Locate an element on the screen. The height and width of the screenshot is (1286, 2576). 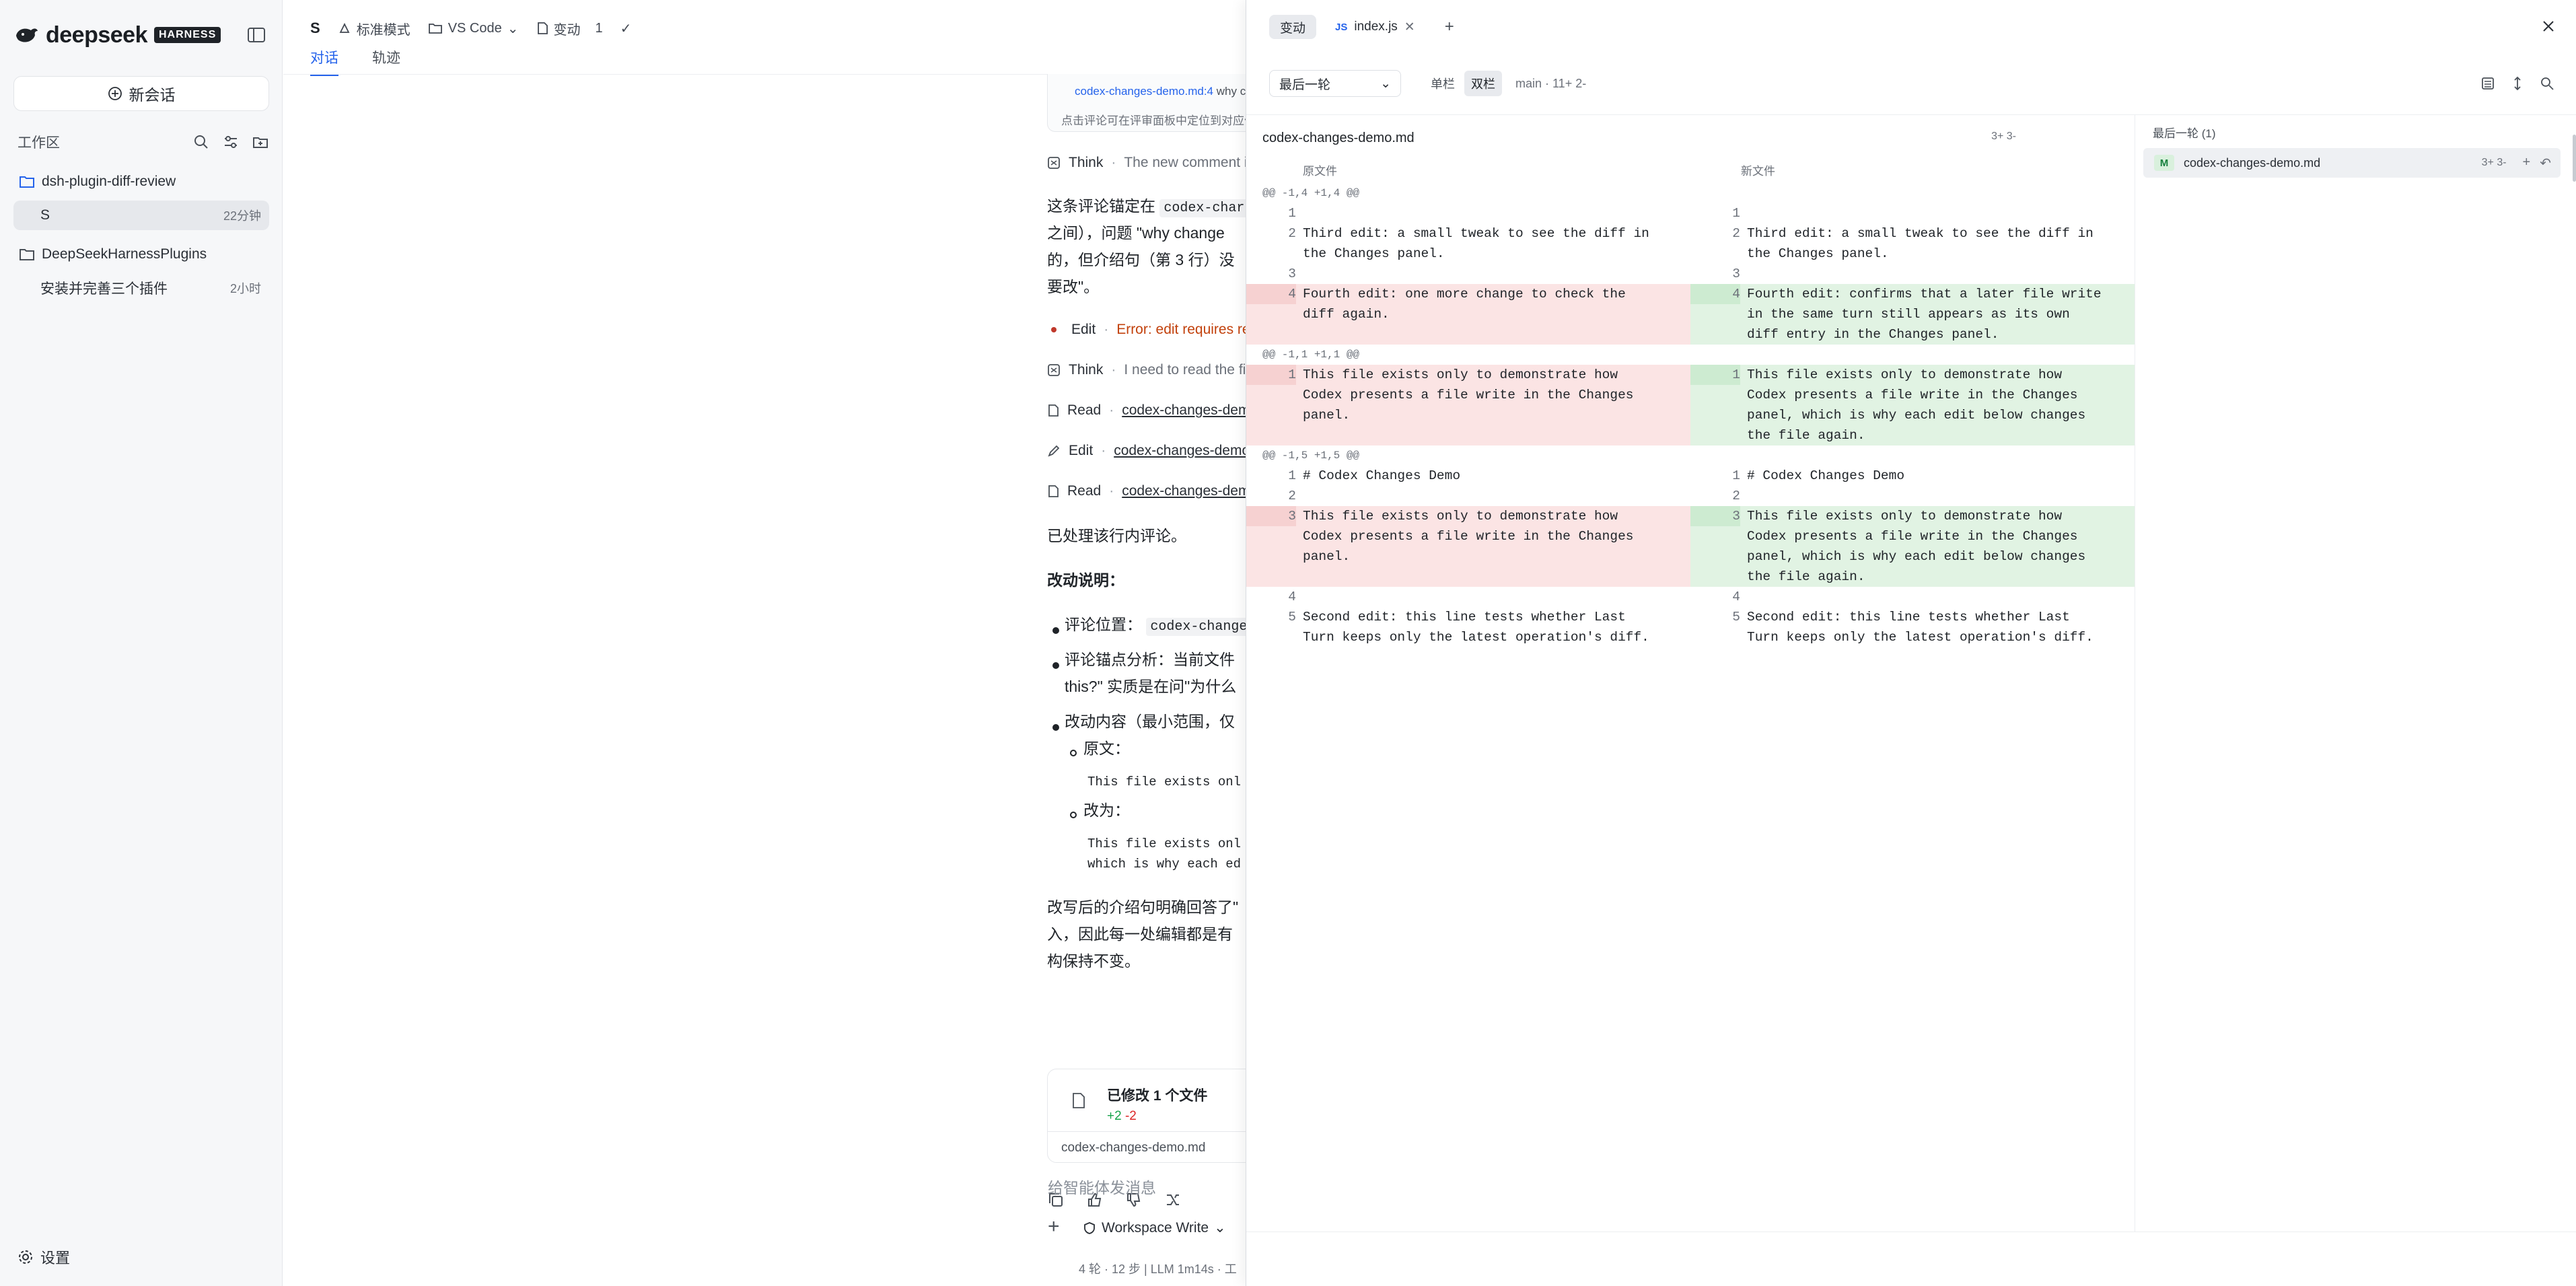
settings-button: 设置 is located at coordinates (43, 1257).